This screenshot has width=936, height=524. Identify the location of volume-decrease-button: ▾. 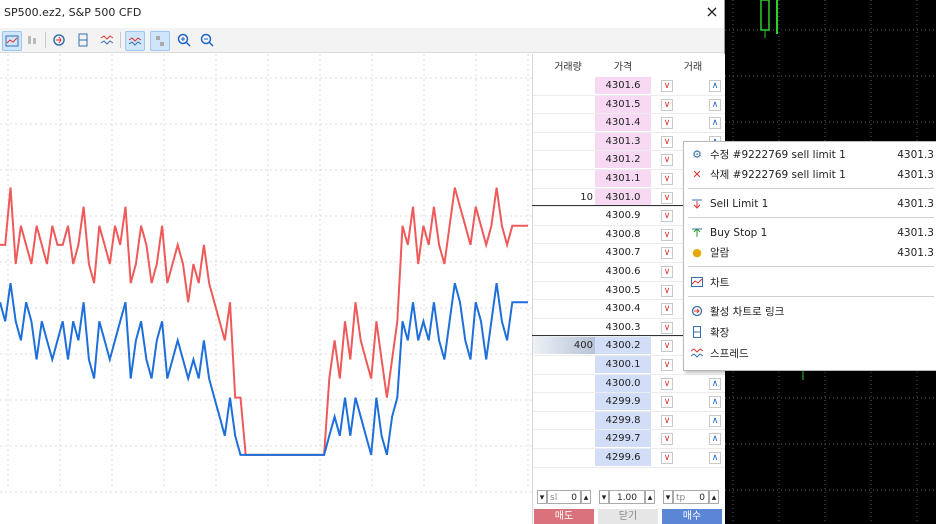
(604, 497).